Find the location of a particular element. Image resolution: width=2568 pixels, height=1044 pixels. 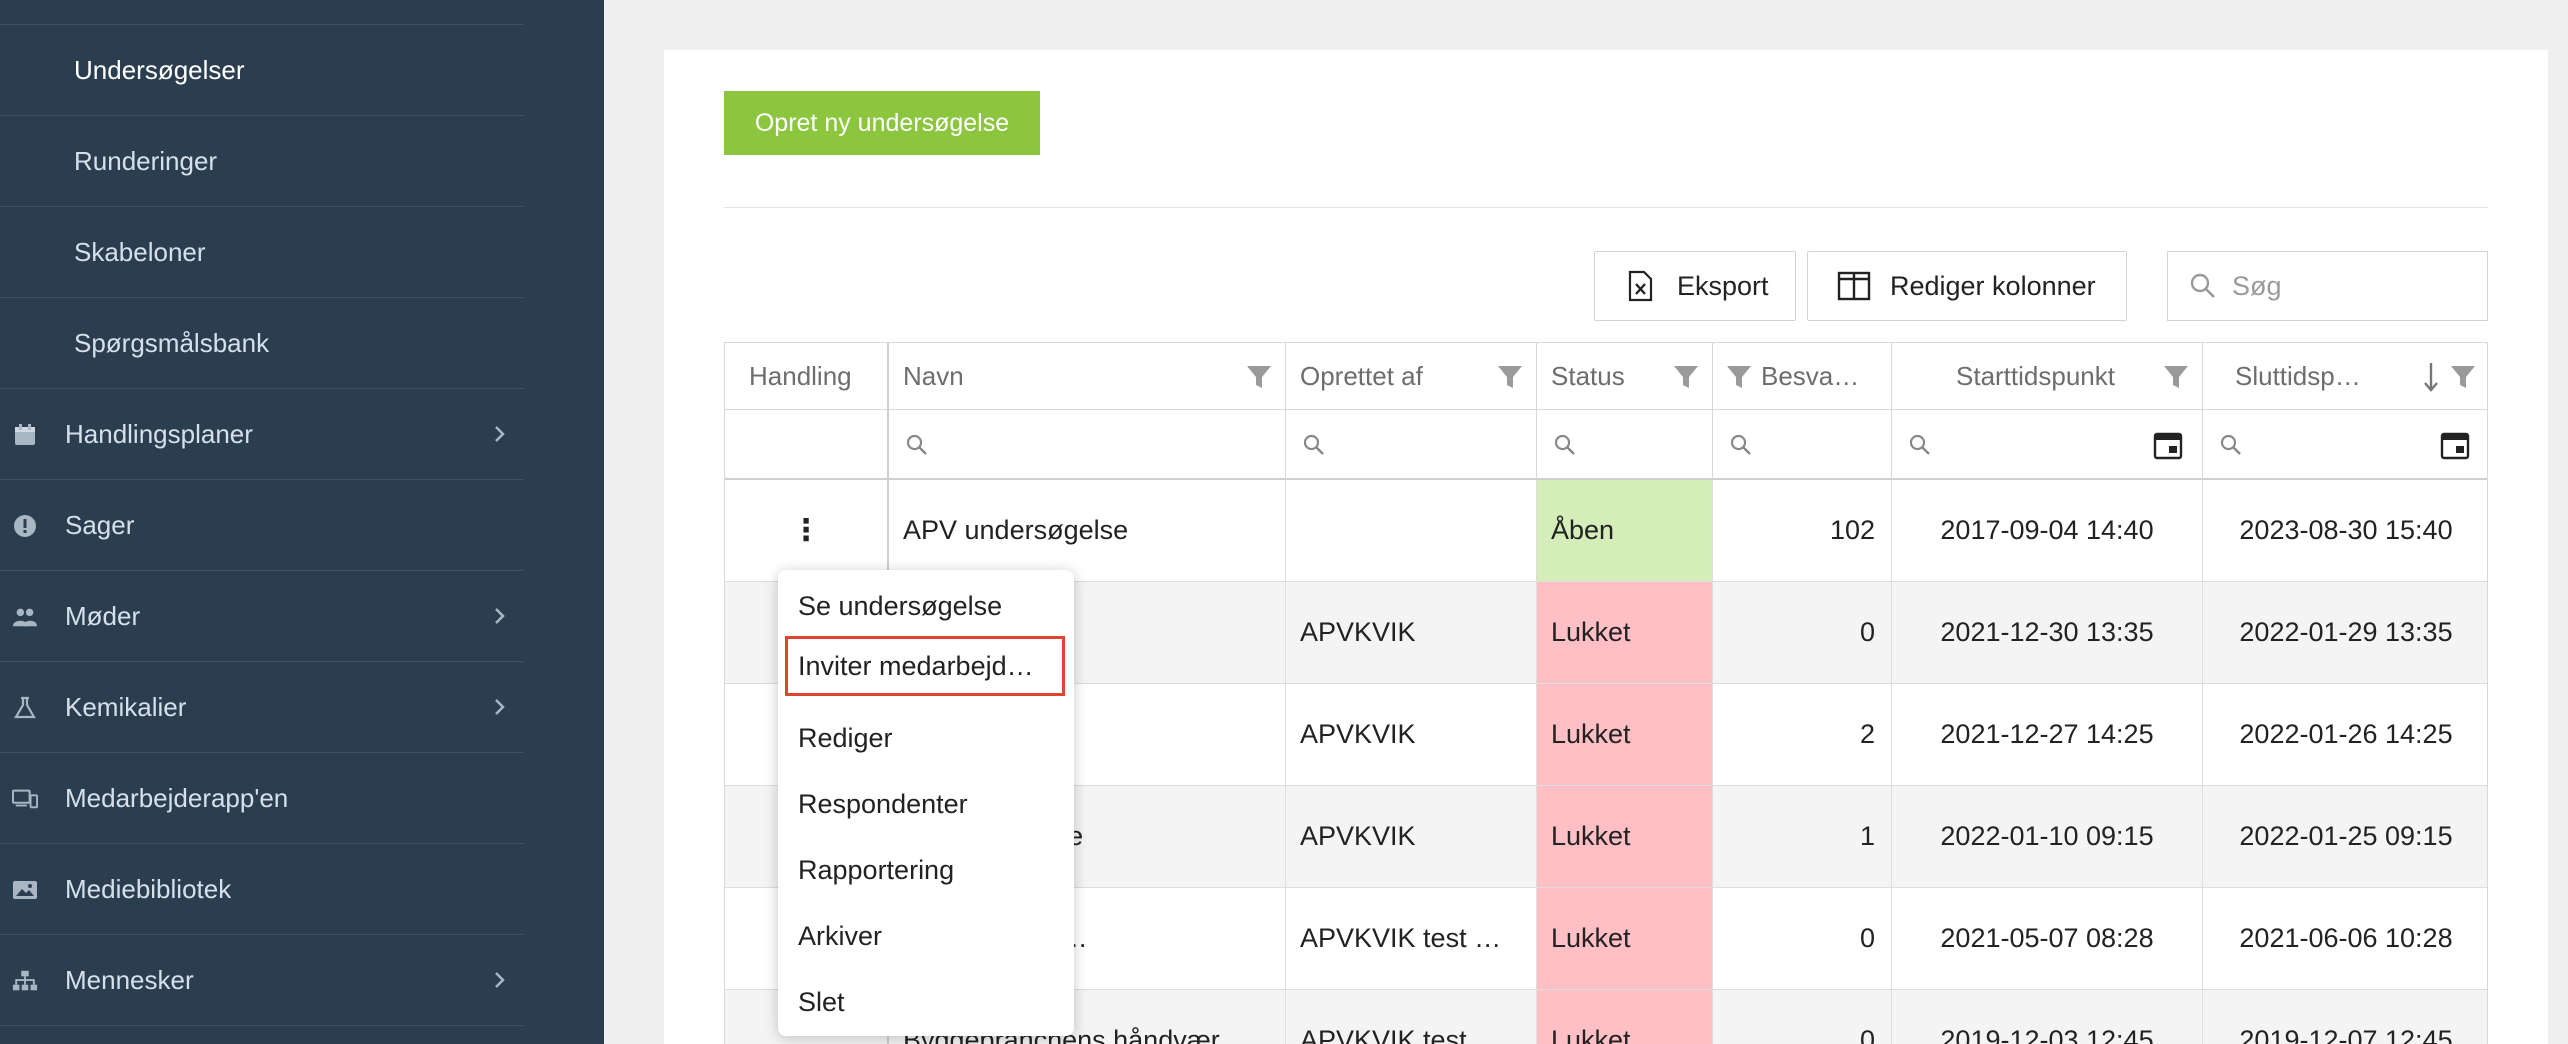

filter-cell-besvarelser is located at coordinates (1802, 445).